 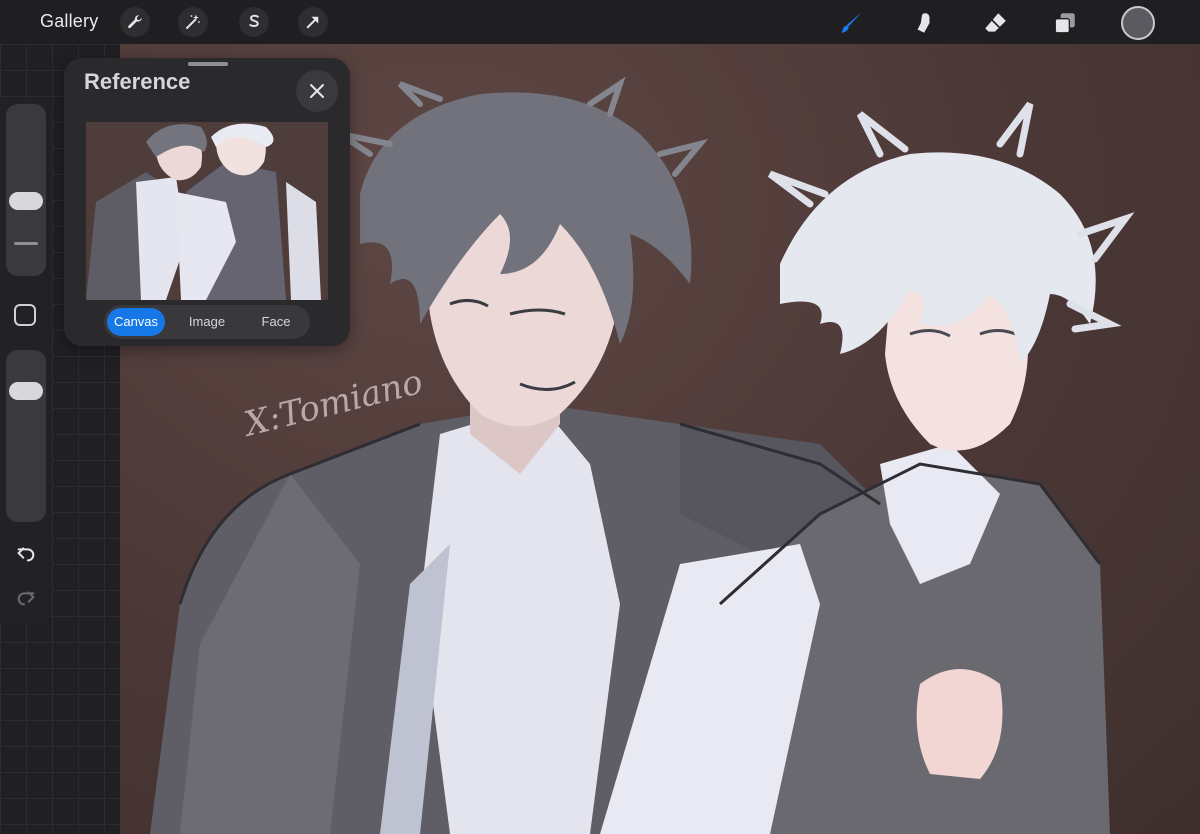 What do you see at coordinates (1138, 23) in the screenshot?
I see `color-picker-button` at bounding box center [1138, 23].